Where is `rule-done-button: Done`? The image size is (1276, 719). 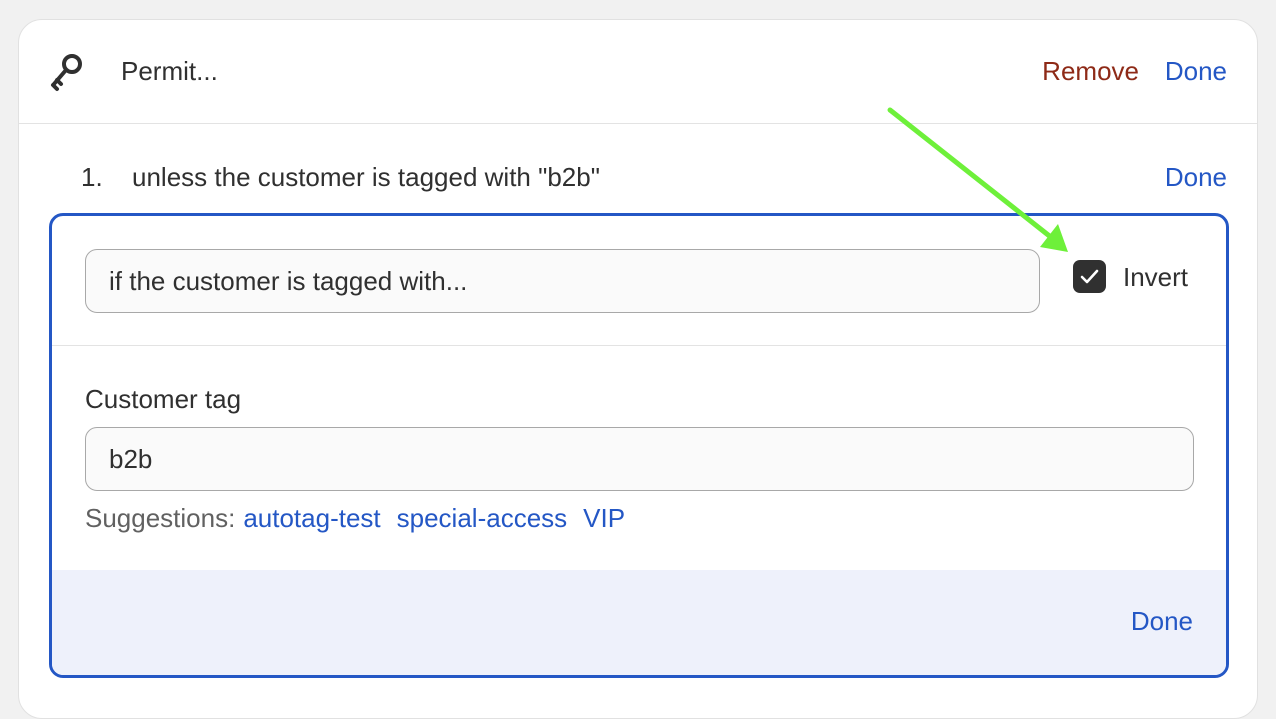 rule-done-button: Done is located at coordinates (1196, 177).